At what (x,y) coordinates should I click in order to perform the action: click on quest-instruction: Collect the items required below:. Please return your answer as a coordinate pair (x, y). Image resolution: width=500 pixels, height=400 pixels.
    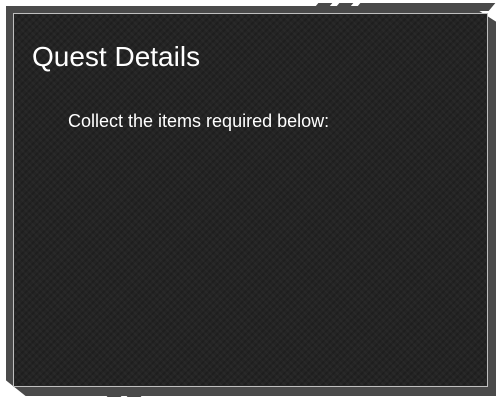
    Looking at the image, I should click on (199, 121).